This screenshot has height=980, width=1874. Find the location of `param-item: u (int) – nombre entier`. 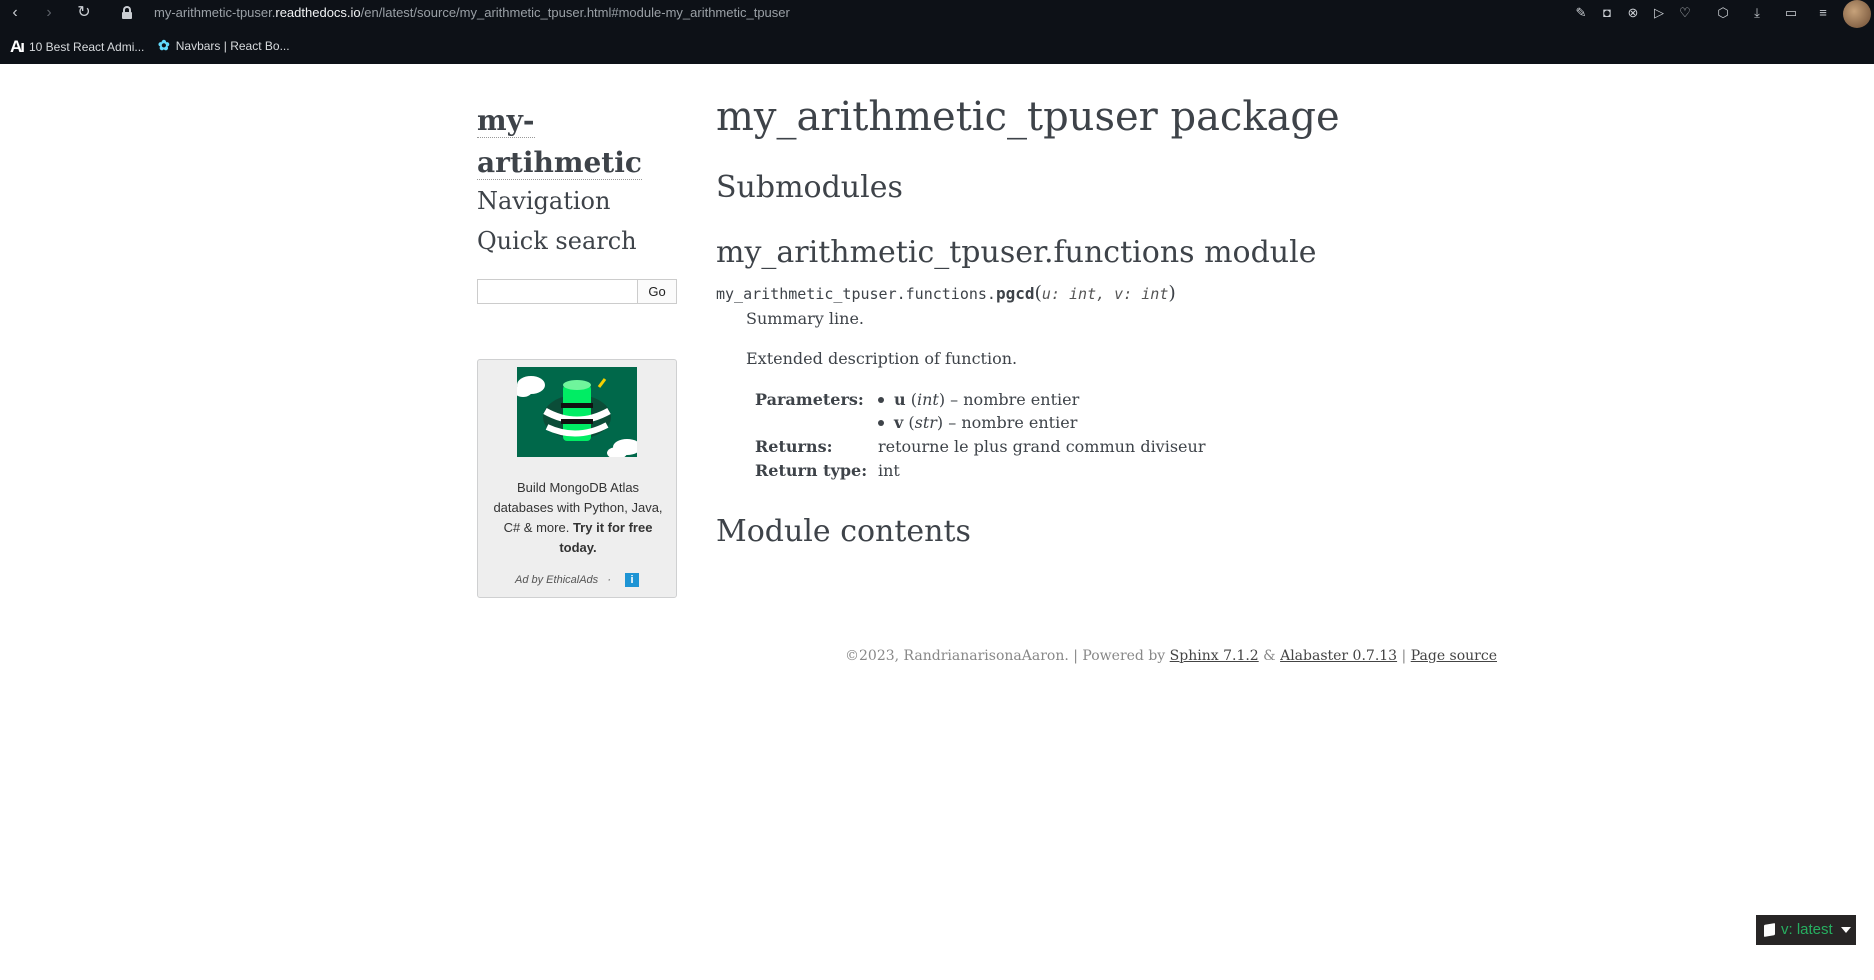

param-item: u (int) – nombre entier is located at coordinates (978, 400).